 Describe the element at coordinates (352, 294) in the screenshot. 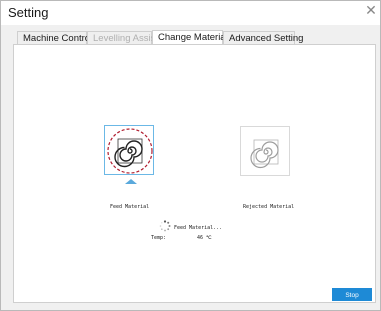

I see `stop-button: Stop` at that location.